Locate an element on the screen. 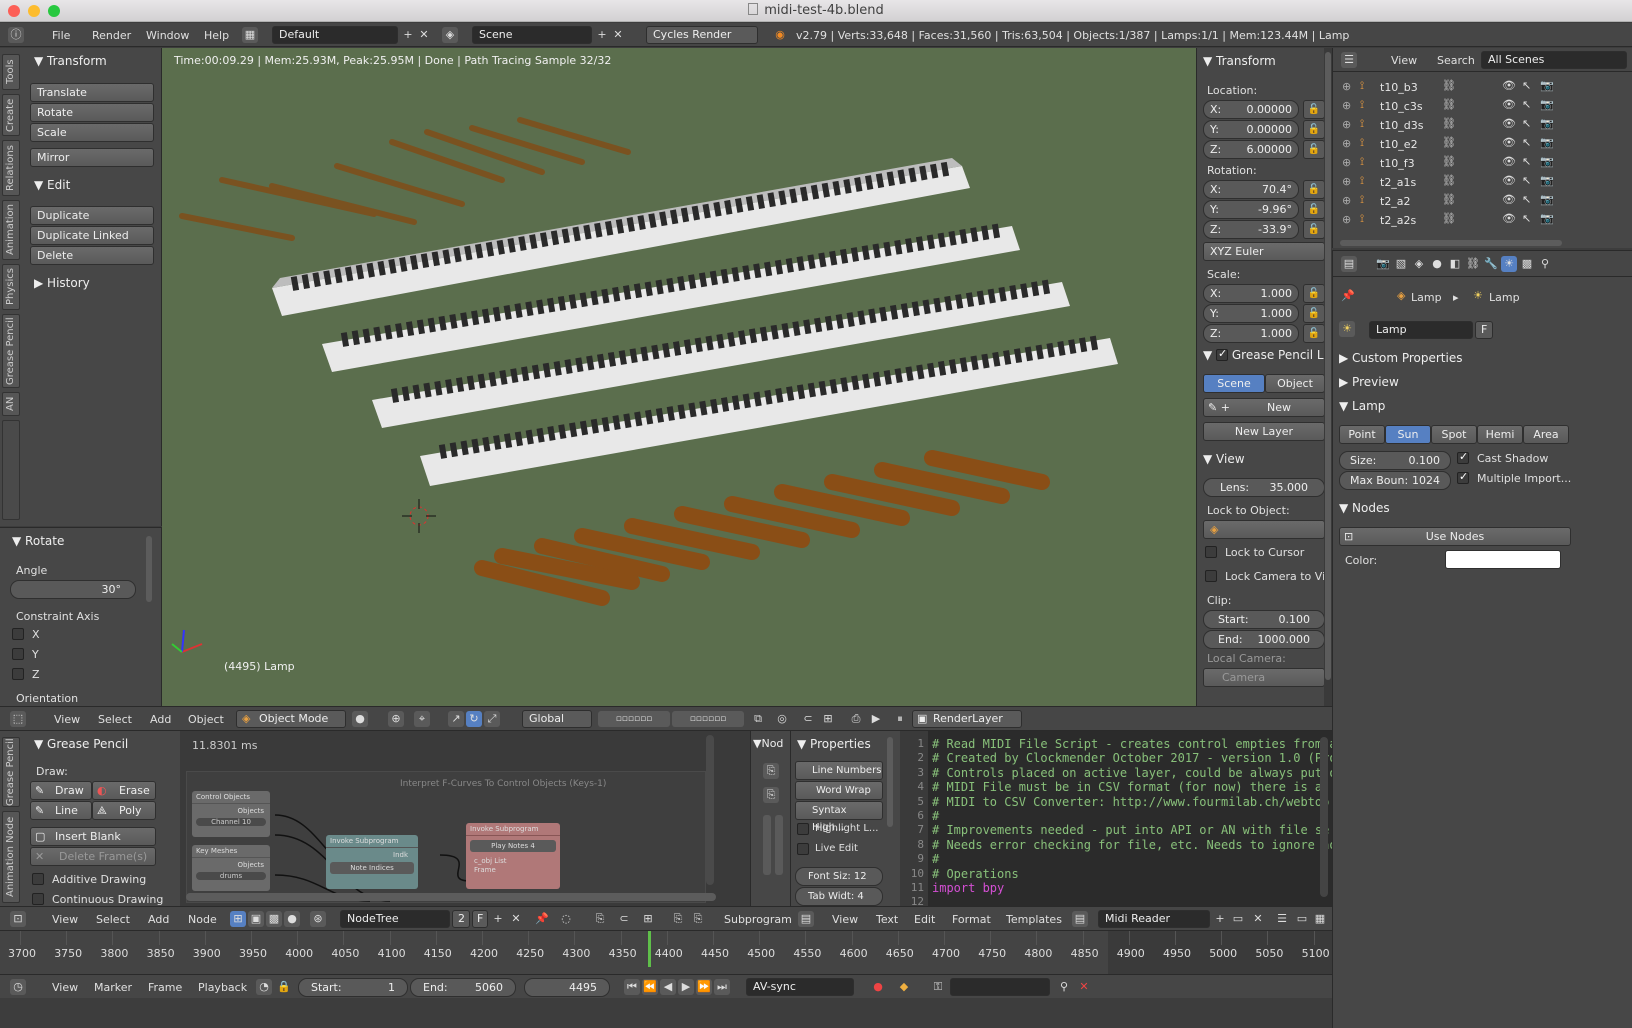  nodes-panel-title: ▼ Nodes is located at coordinates (1364, 508).